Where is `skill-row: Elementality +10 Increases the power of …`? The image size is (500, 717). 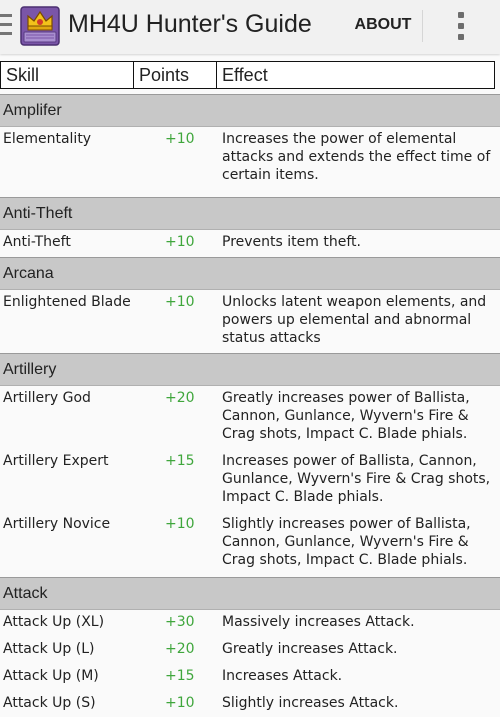 skill-row: Elementality +10 Increases the power of … is located at coordinates (250, 162).